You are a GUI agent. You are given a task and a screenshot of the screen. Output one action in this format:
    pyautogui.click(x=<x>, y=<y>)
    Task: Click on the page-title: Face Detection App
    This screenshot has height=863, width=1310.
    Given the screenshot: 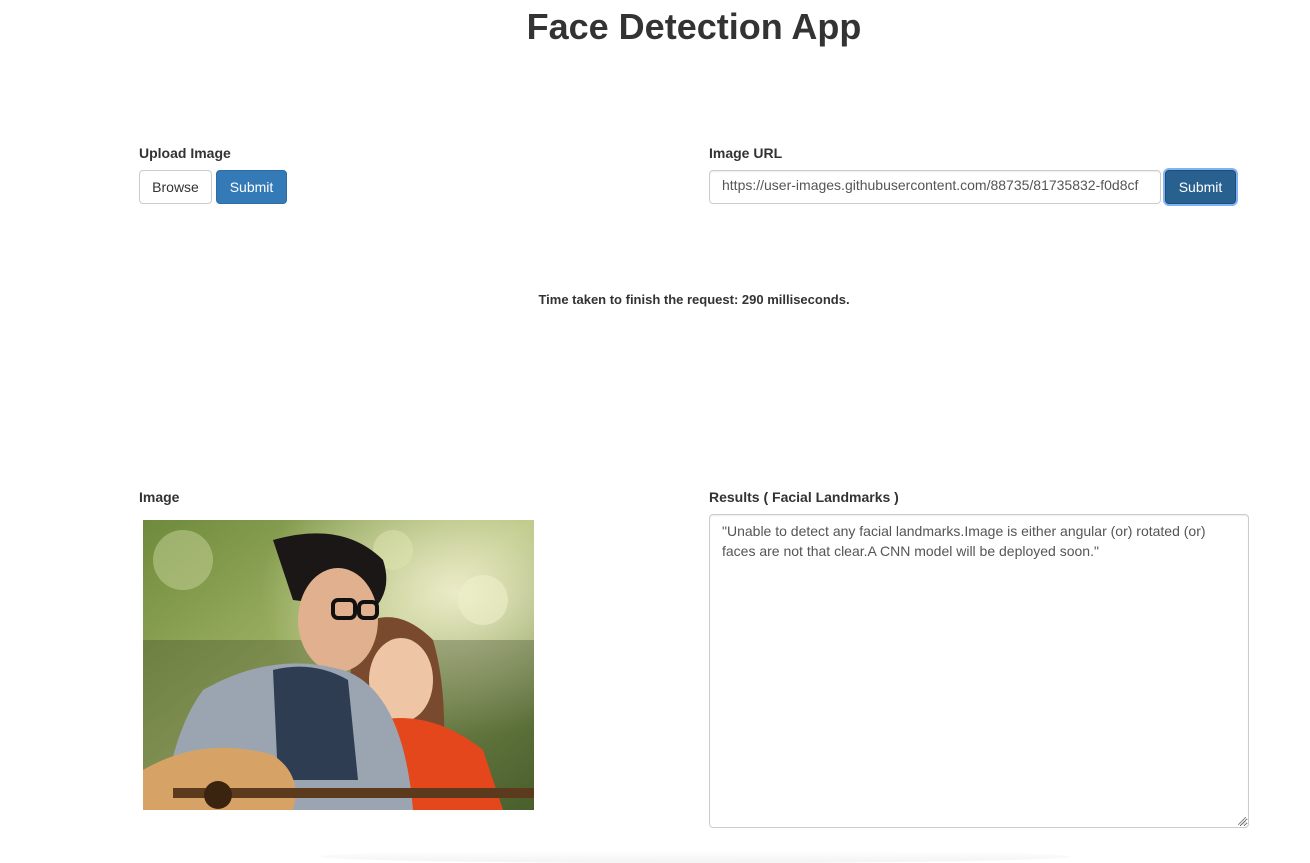 What is the action you would take?
    pyautogui.click(x=694, y=26)
    